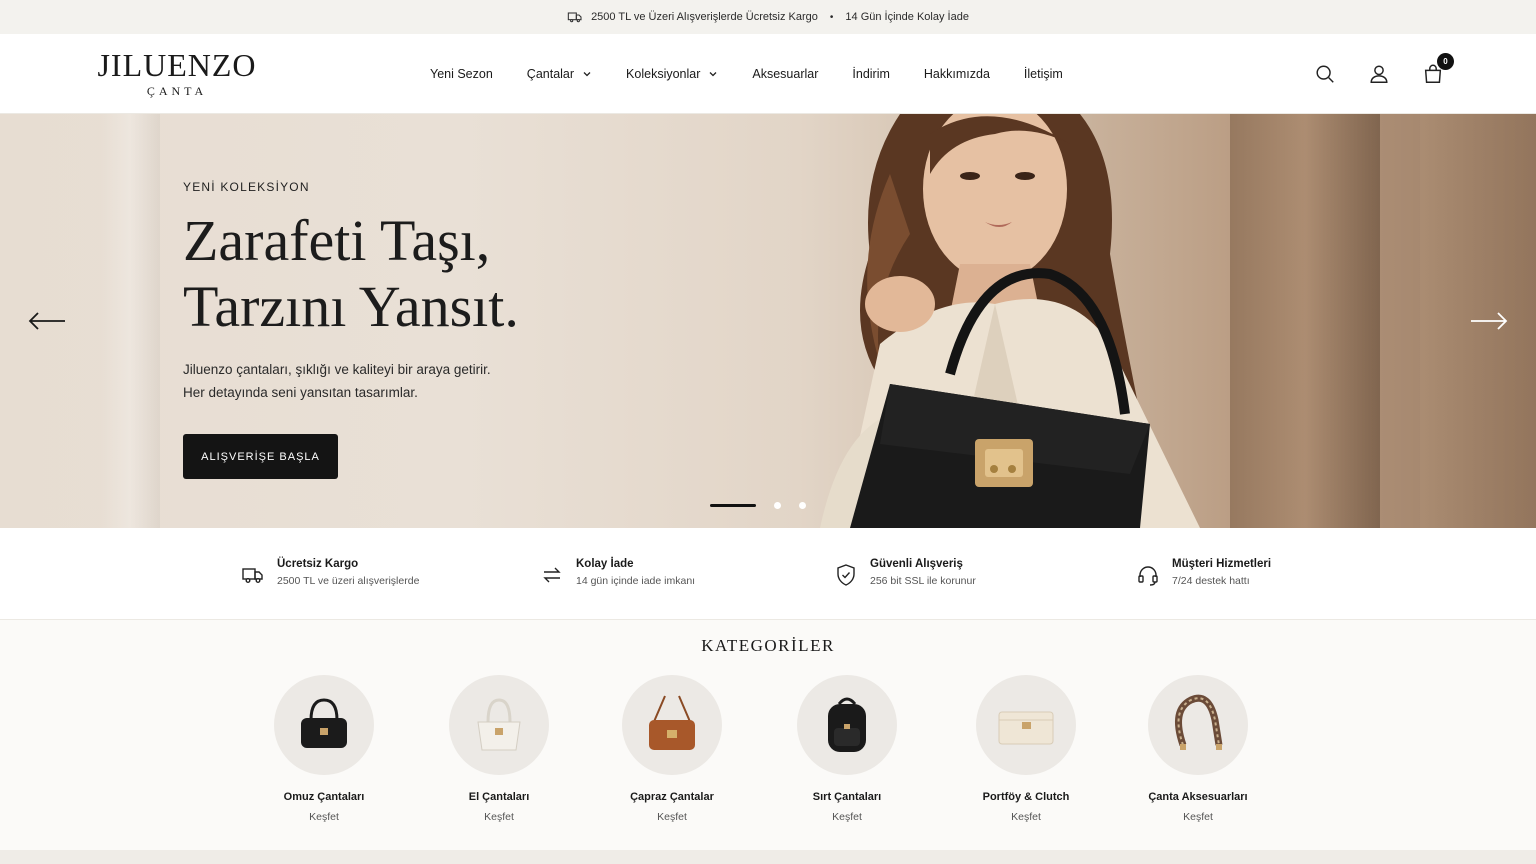 The width and height of the screenshot is (1536, 864). Describe the element at coordinates (847, 797) in the screenshot. I see `category-name: Sırt Çantaları` at that location.